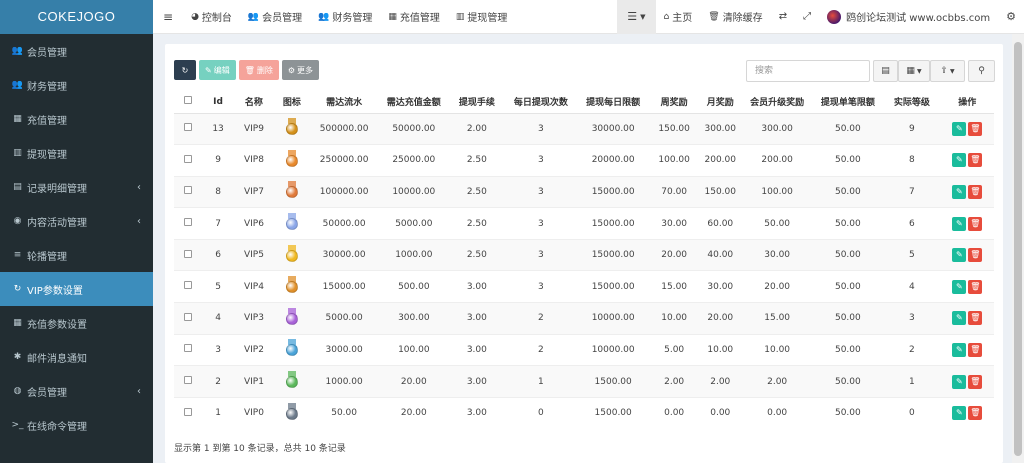 Image resolution: width=1024 pixels, height=463 pixels. What do you see at coordinates (76, 425) in the screenshot?
I see `sidebar-item-11: >_ 在线命令管理` at bounding box center [76, 425].